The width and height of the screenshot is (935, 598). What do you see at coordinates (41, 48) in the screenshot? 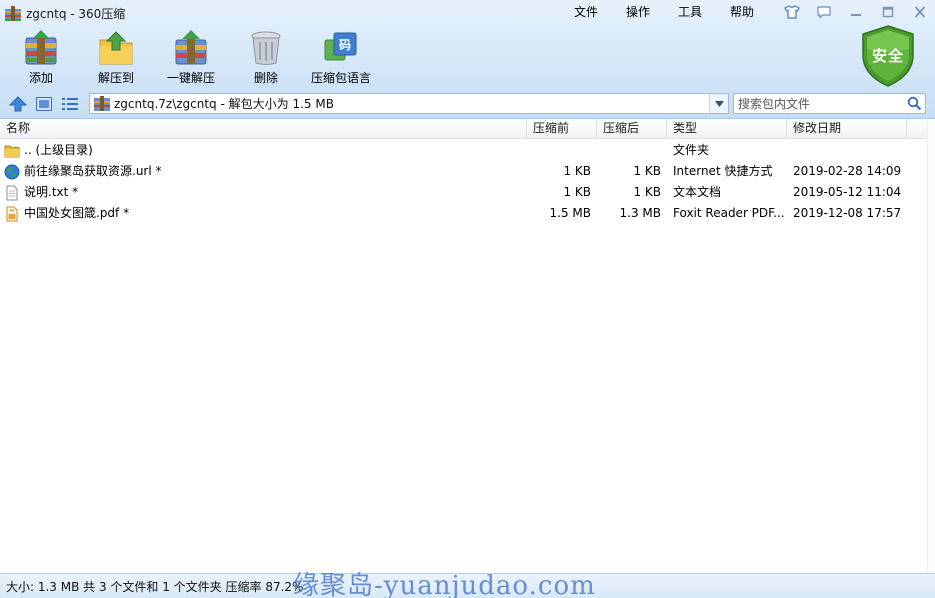
I see `add-archive-icon` at bounding box center [41, 48].